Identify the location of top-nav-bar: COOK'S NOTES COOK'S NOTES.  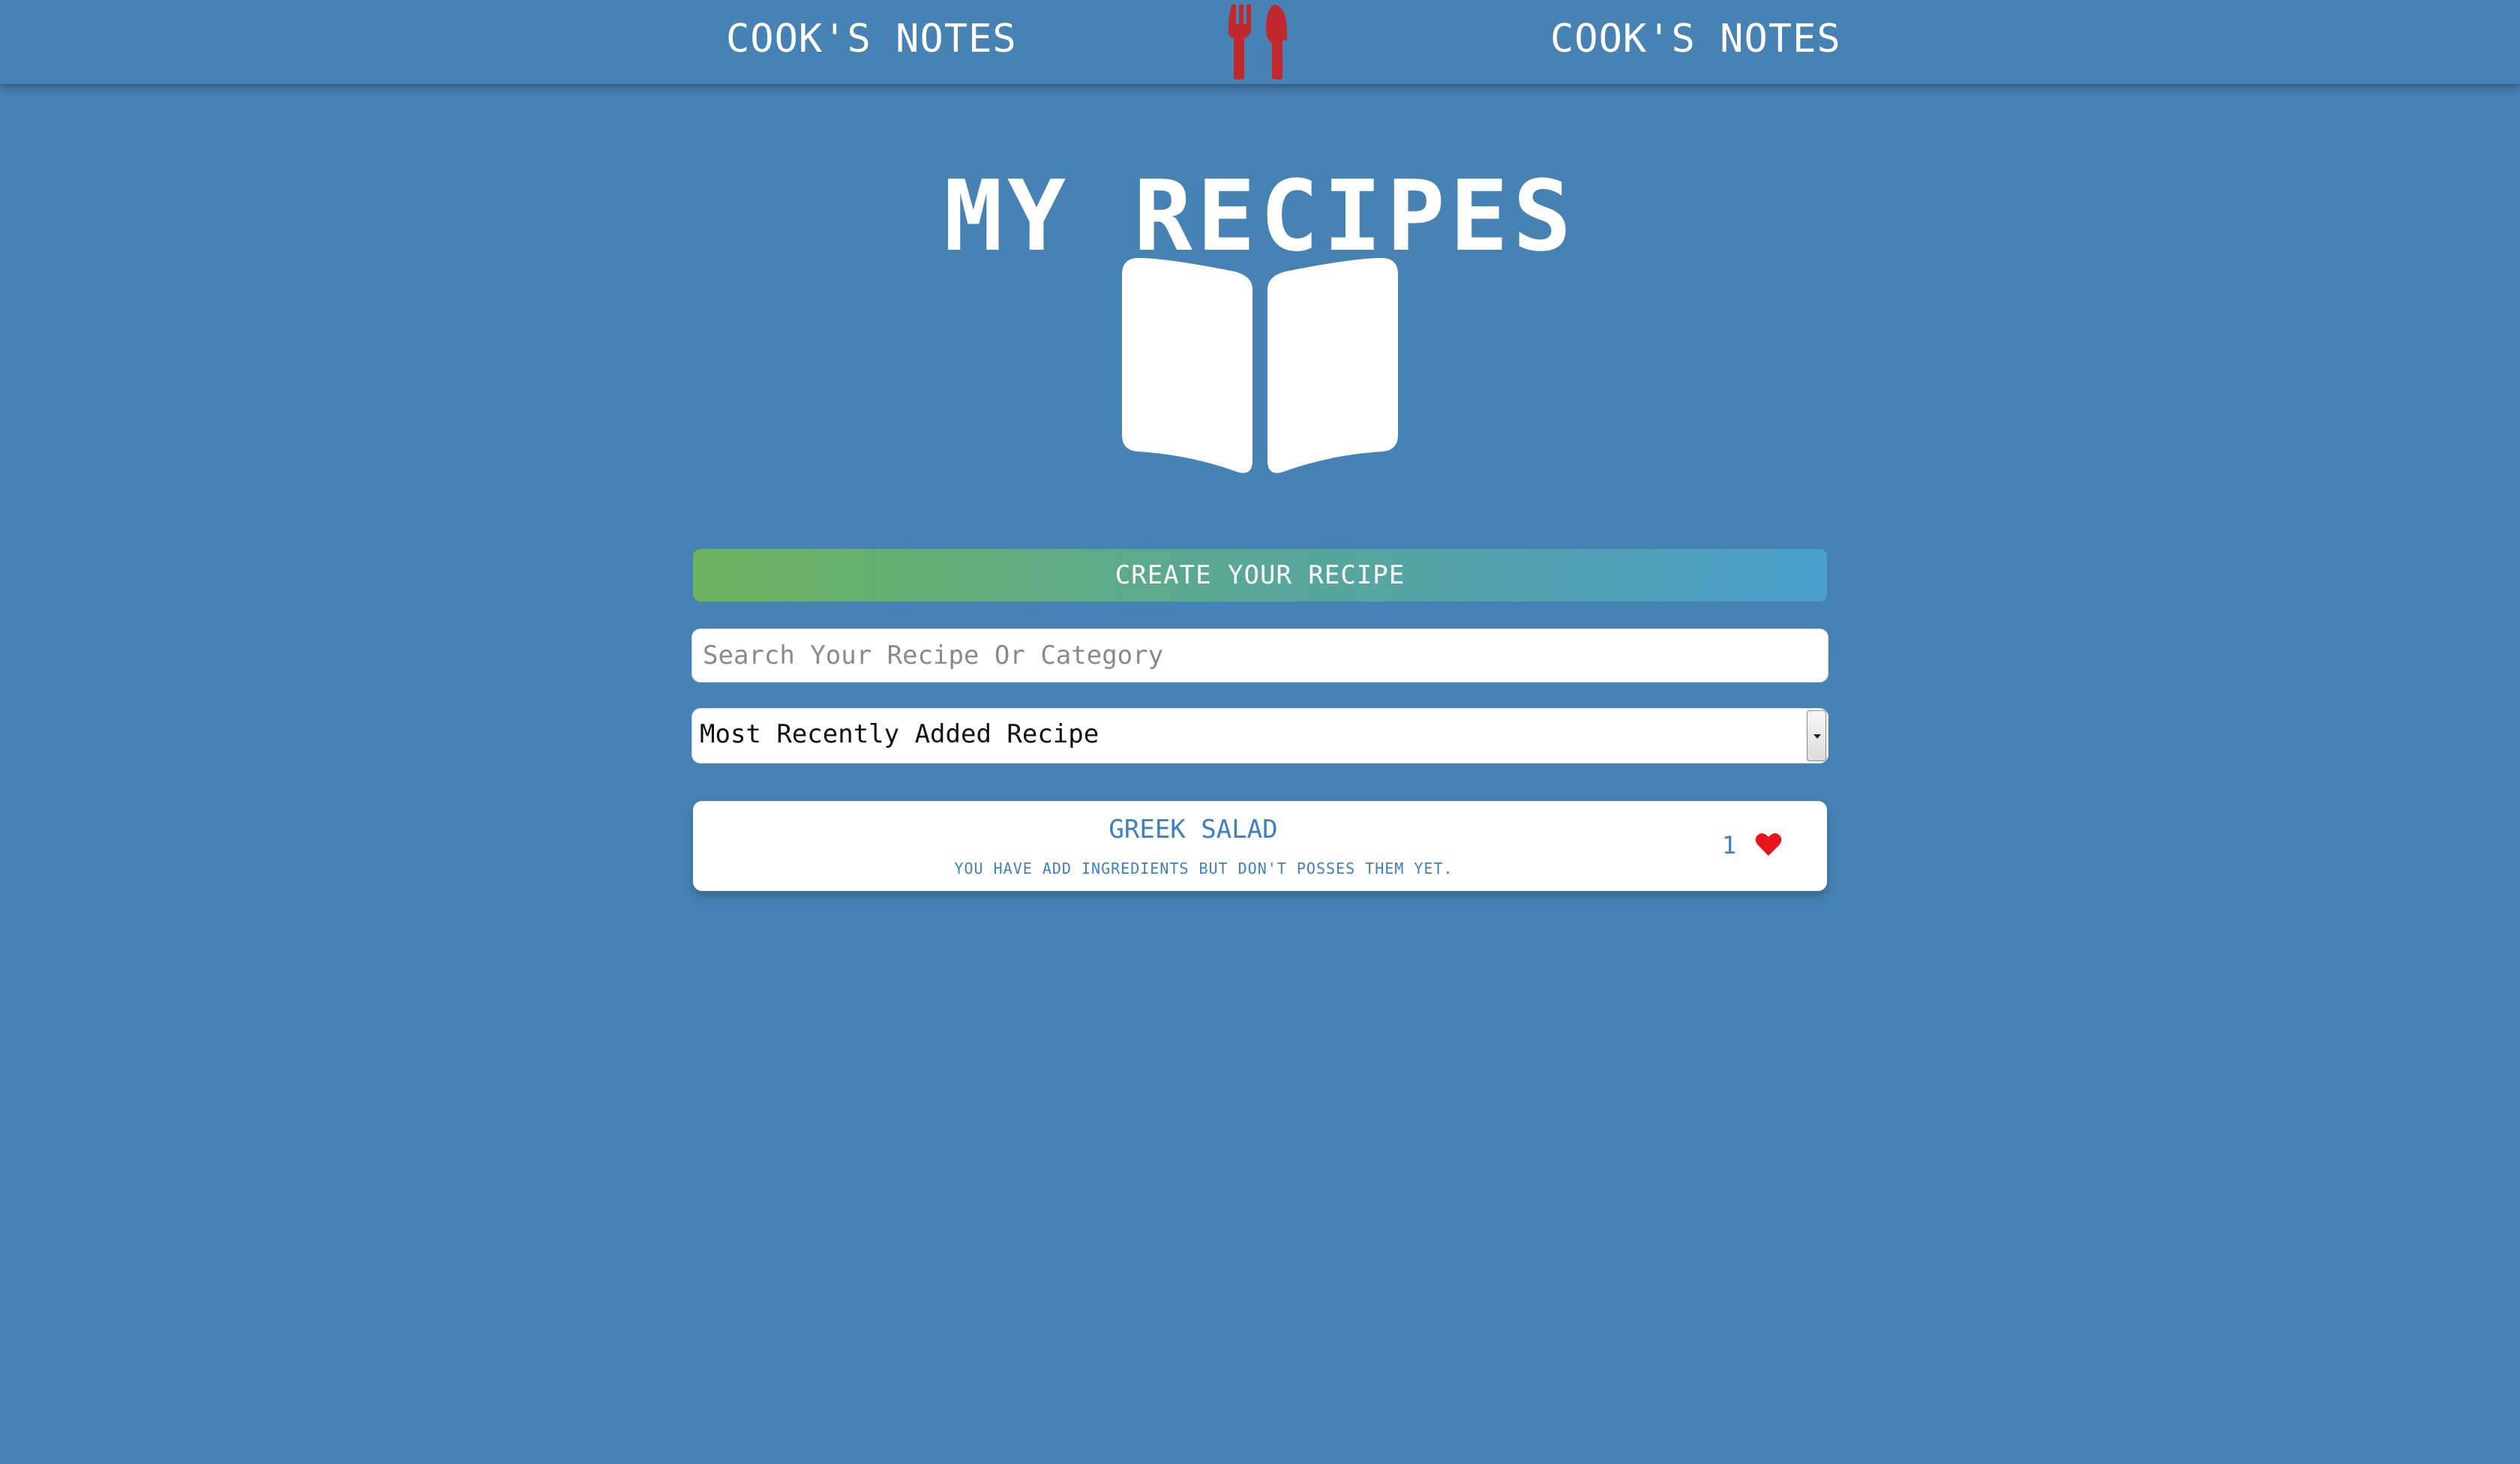
(1260, 42).